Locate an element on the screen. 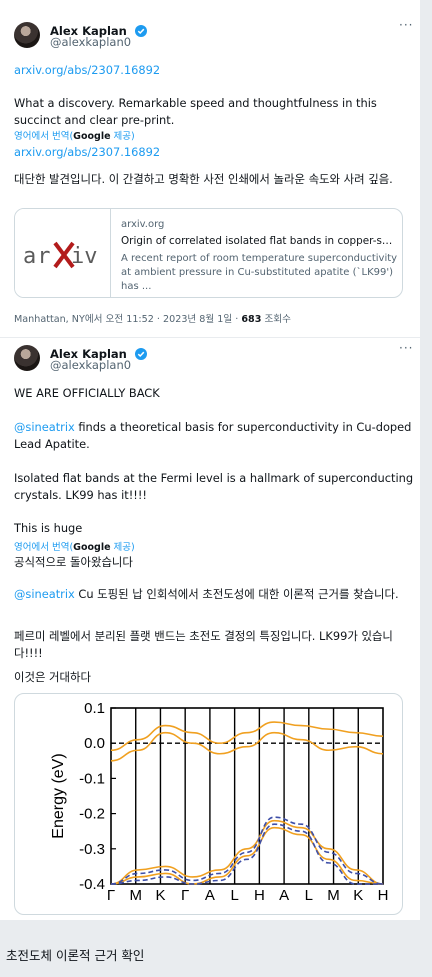 Image resolution: width=432 pixels, height=977 pixels. mention-link-ko: @sineatrix is located at coordinates (44, 594).